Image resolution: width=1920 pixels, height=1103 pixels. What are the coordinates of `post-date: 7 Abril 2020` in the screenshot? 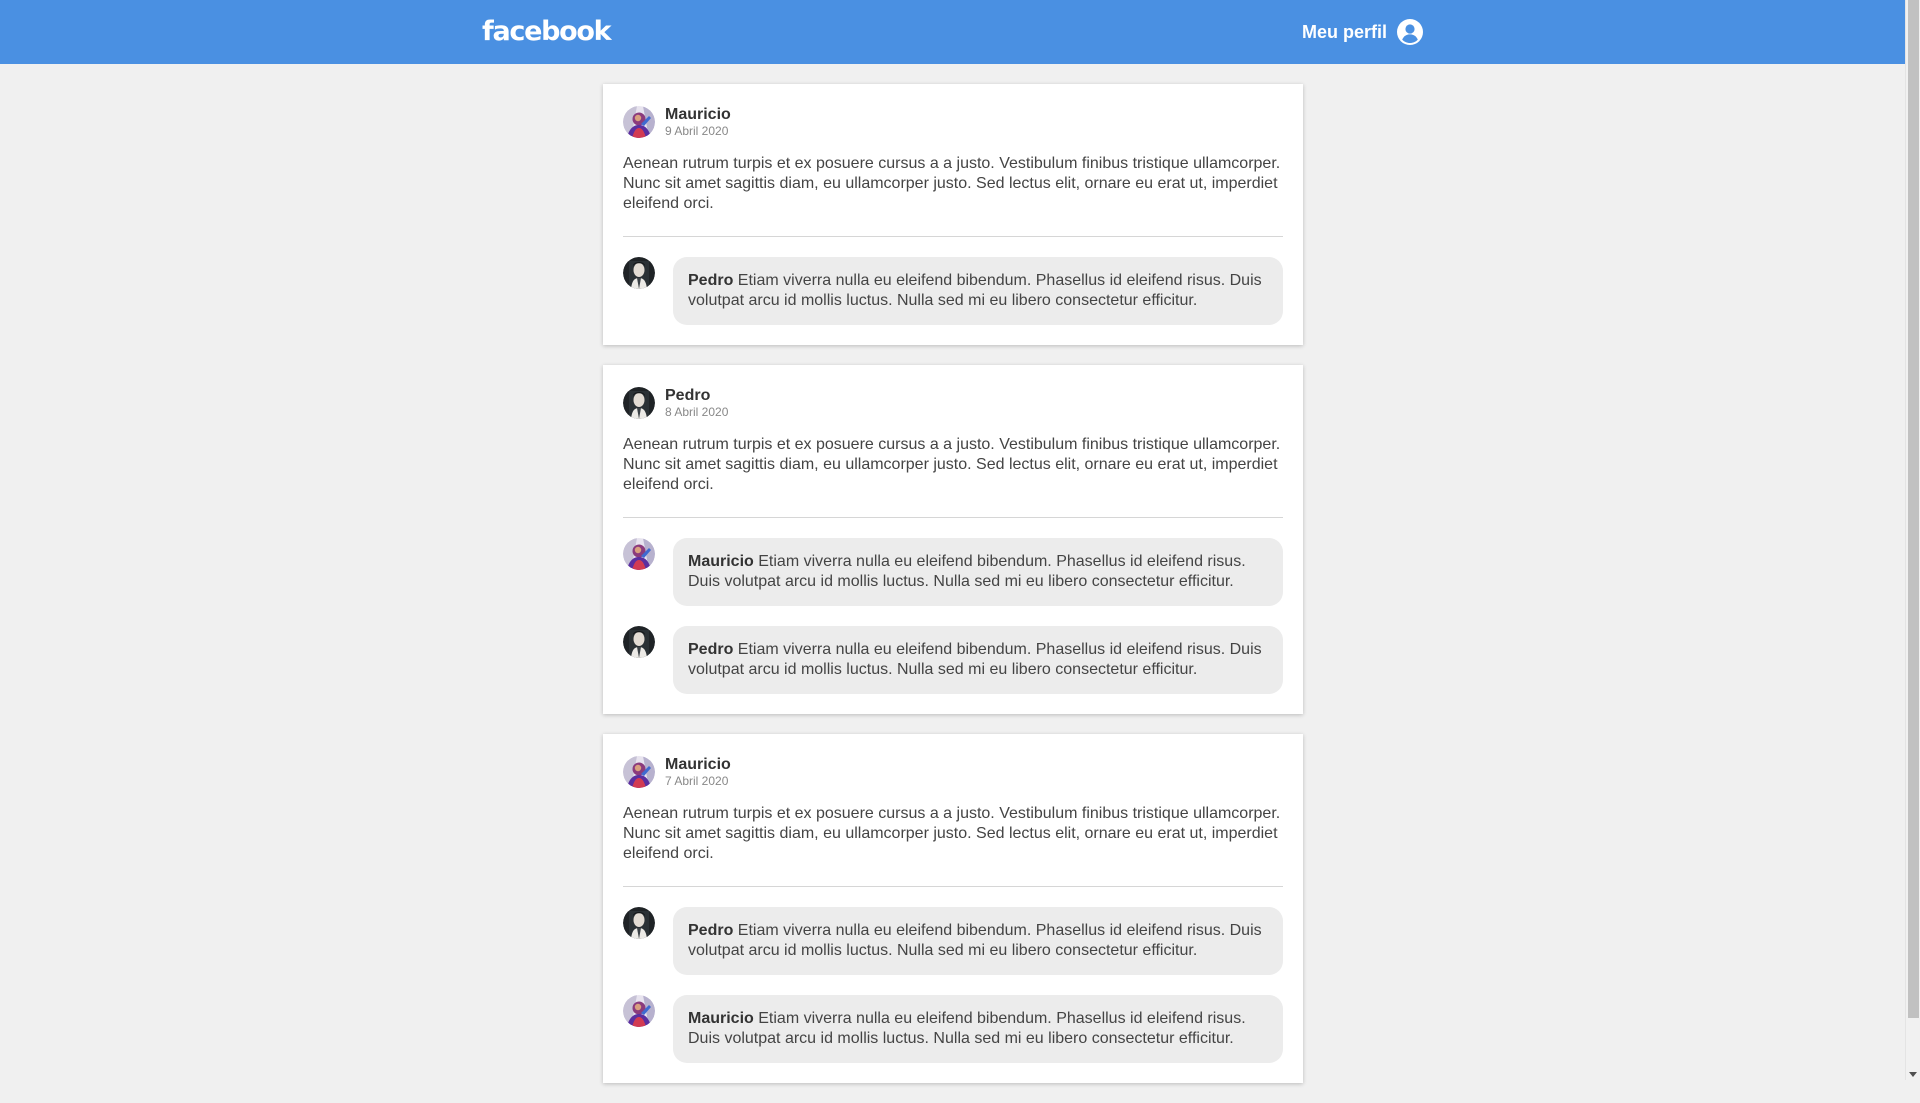 It's located at (697, 781).